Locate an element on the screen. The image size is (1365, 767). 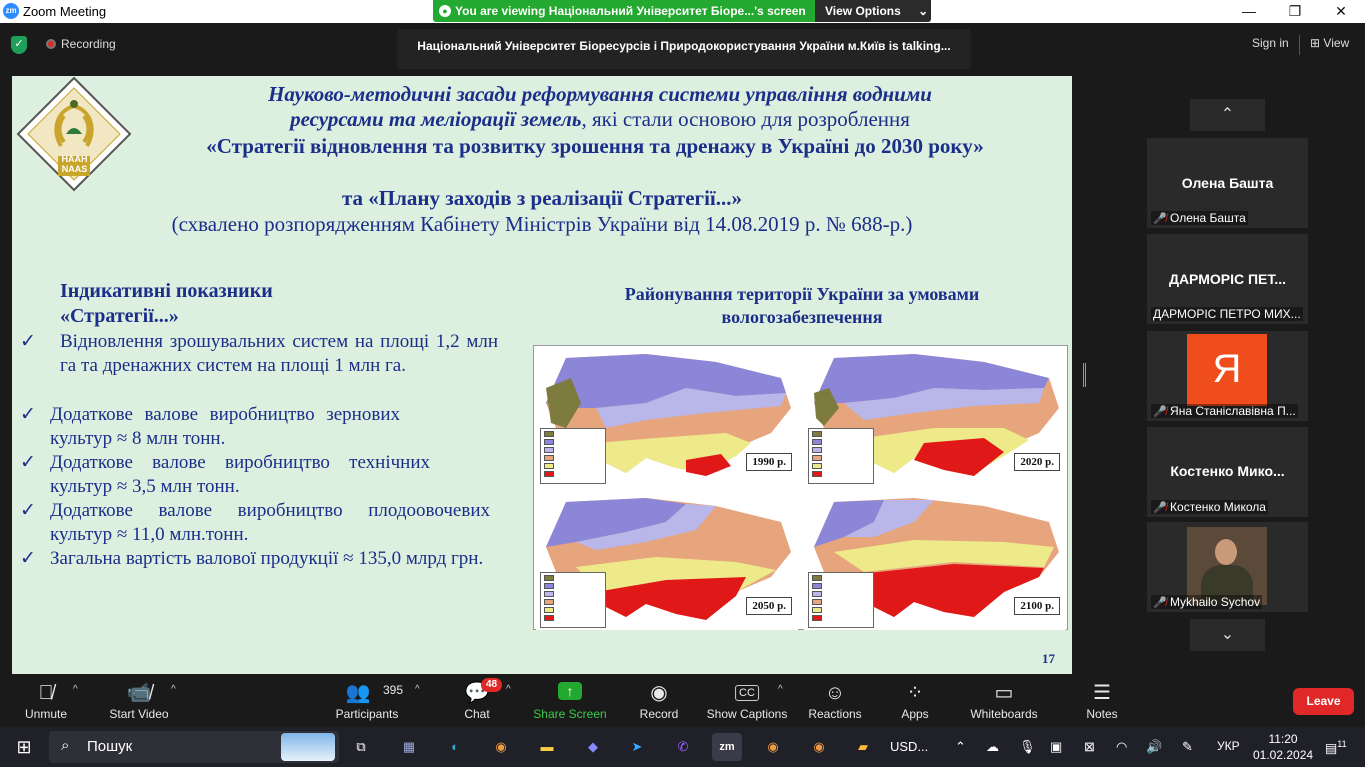
window-title: Zoom Meeting is located at coordinates (65, 11).